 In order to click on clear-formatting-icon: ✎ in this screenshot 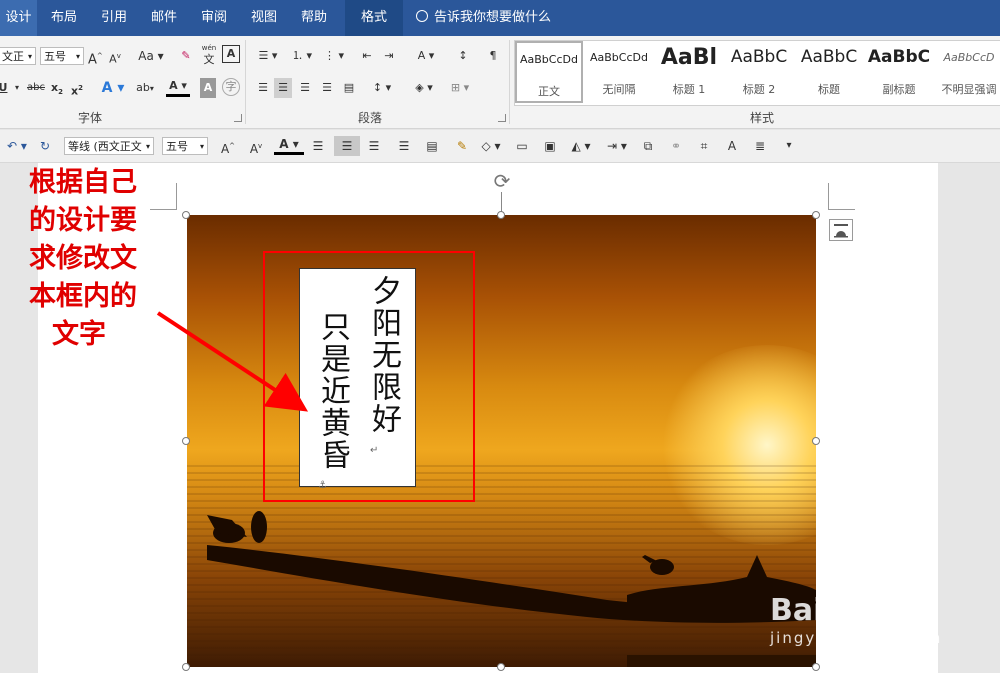, I will do `click(186, 56)`.